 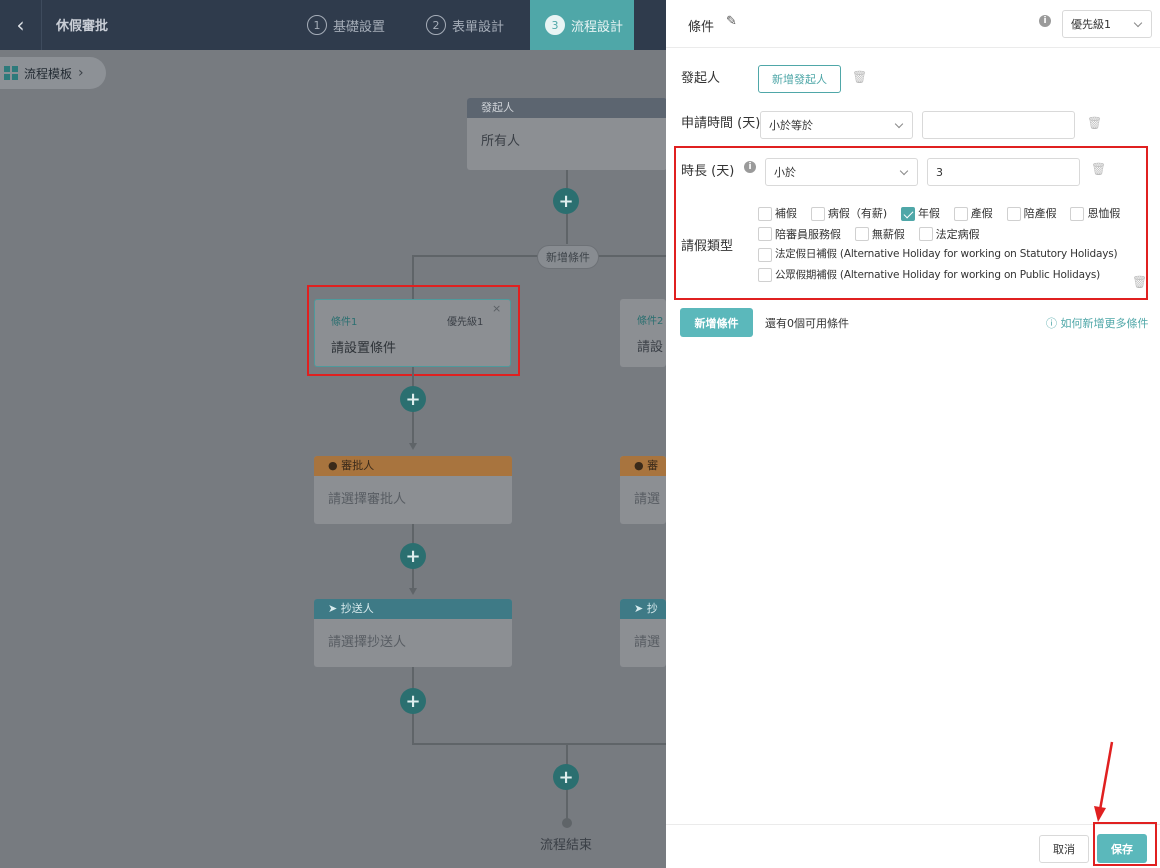 What do you see at coordinates (357, 608) in the screenshot?
I see `cc-head-label: 抄送人` at bounding box center [357, 608].